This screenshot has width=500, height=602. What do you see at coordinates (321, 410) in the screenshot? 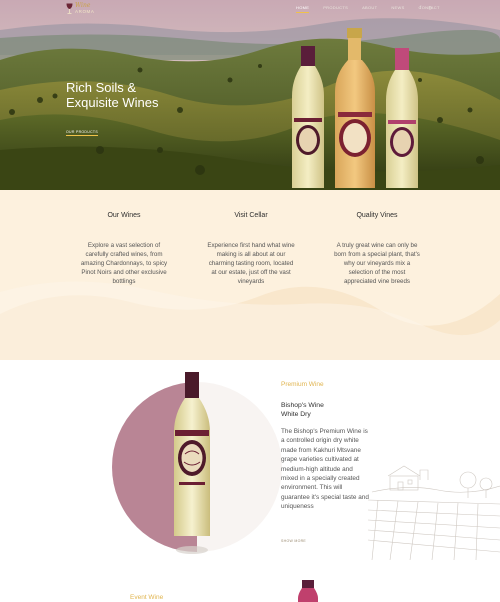
I see `product-title: Bishop's Wine White Dry` at bounding box center [321, 410].